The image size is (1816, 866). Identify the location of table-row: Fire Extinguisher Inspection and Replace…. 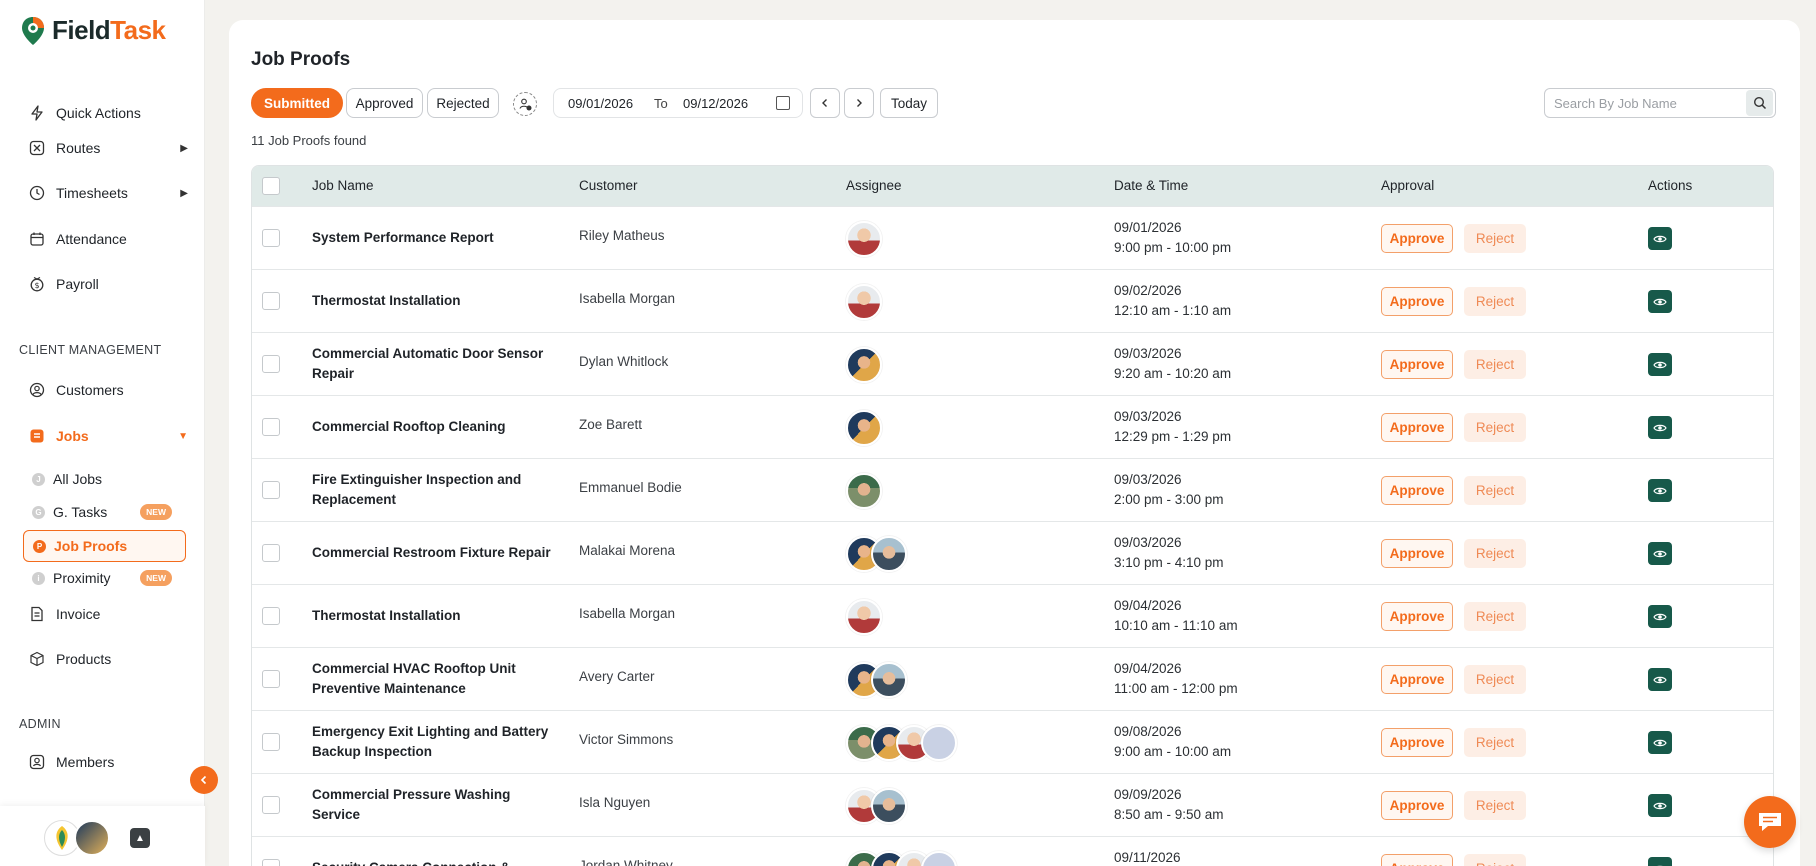
(1012, 489).